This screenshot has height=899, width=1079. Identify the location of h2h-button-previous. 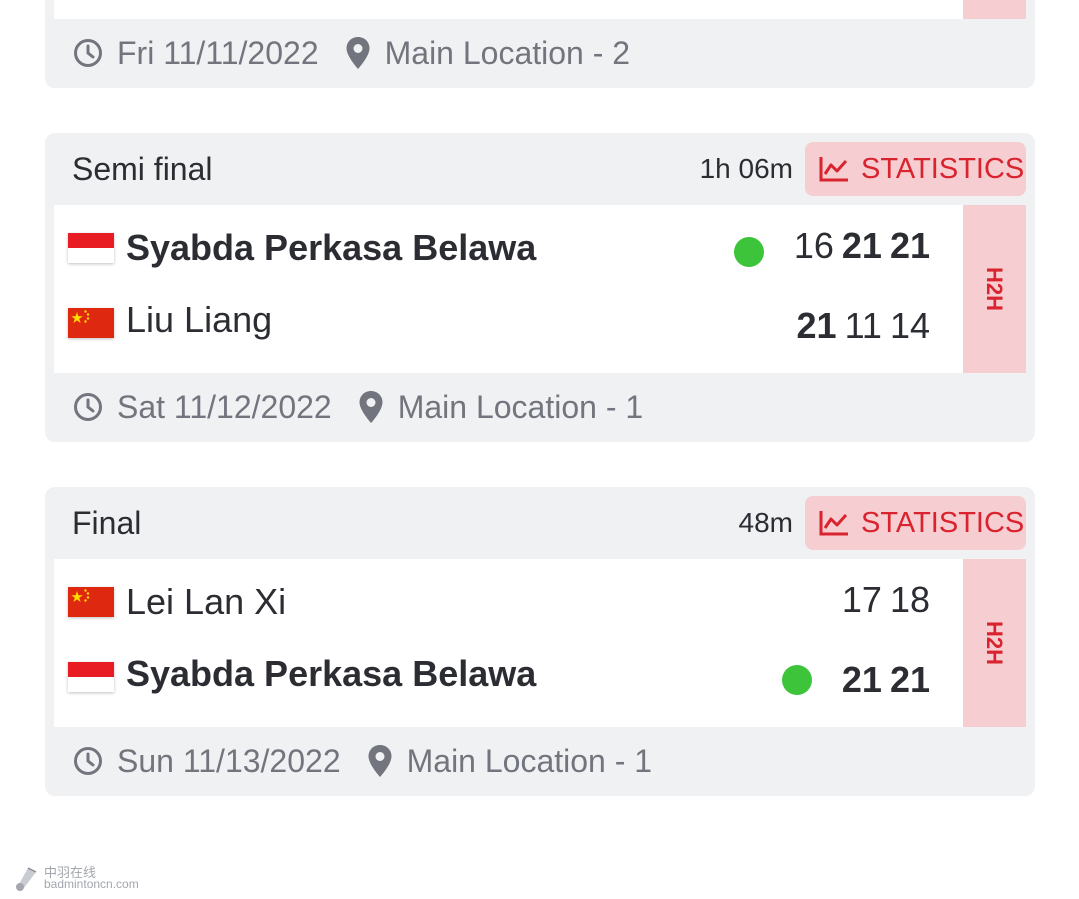
(994, 9).